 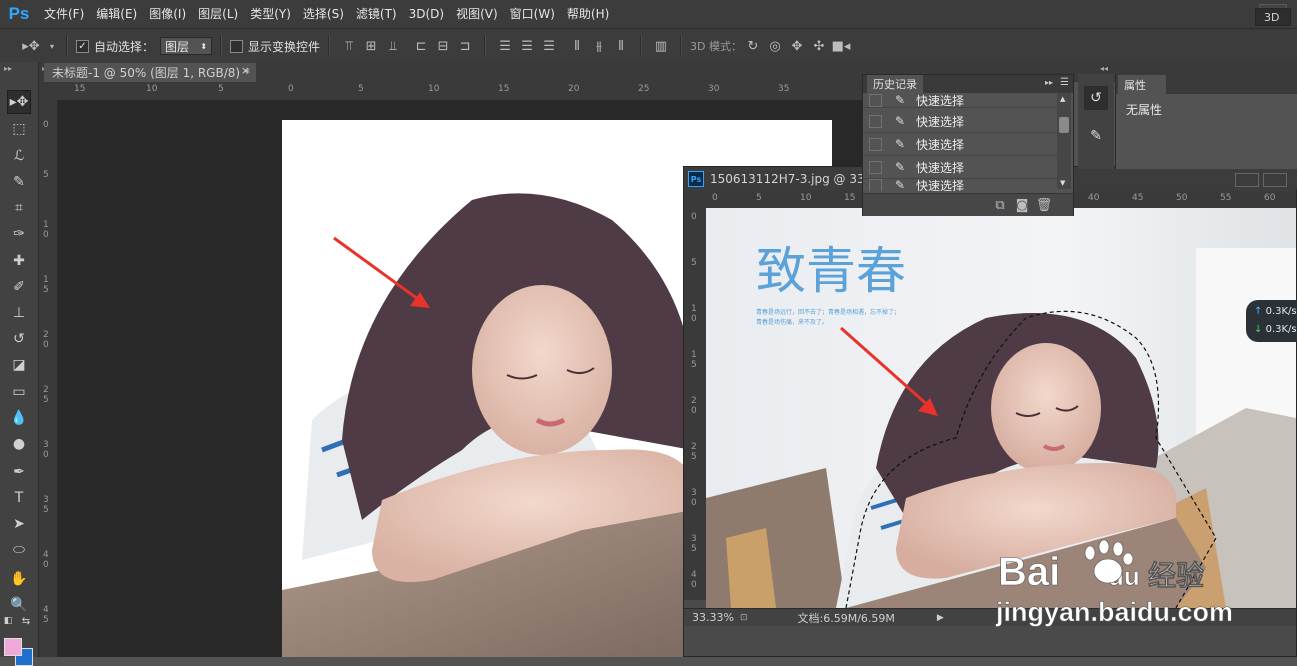 I want to click on blur-tool-icon: 💧, so click(x=19, y=418).